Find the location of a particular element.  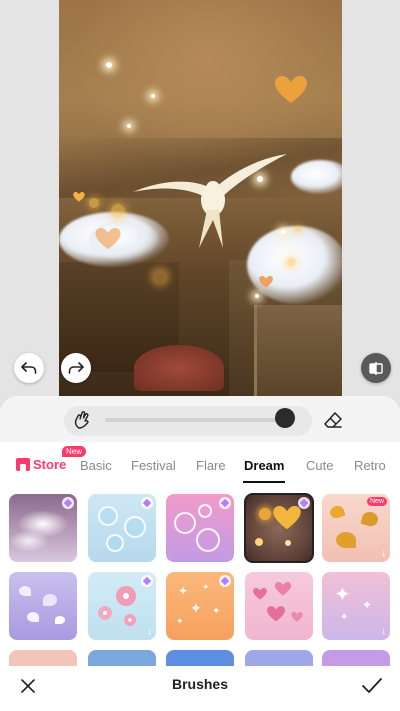

brush-size-row is located at coordinates (200, 419).